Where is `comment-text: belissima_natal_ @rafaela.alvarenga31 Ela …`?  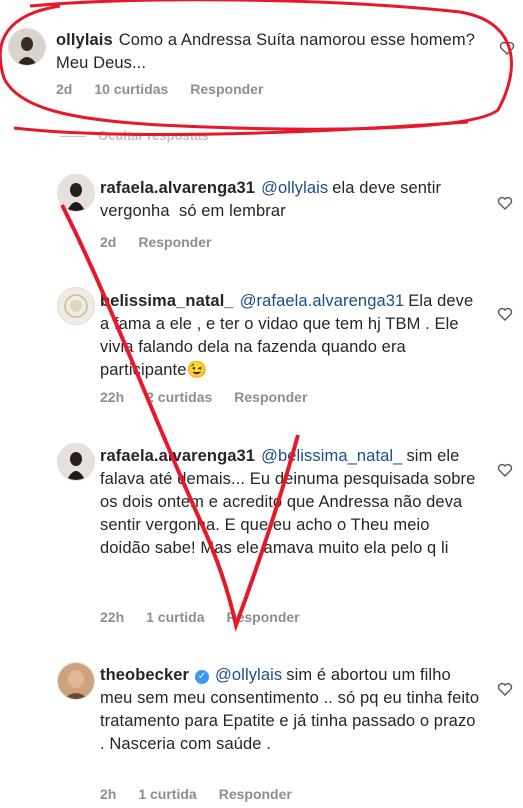
comment-text: belissima_natal_ @rafaela.alvarenga31 Ela … is located at coordinates (289, 335).